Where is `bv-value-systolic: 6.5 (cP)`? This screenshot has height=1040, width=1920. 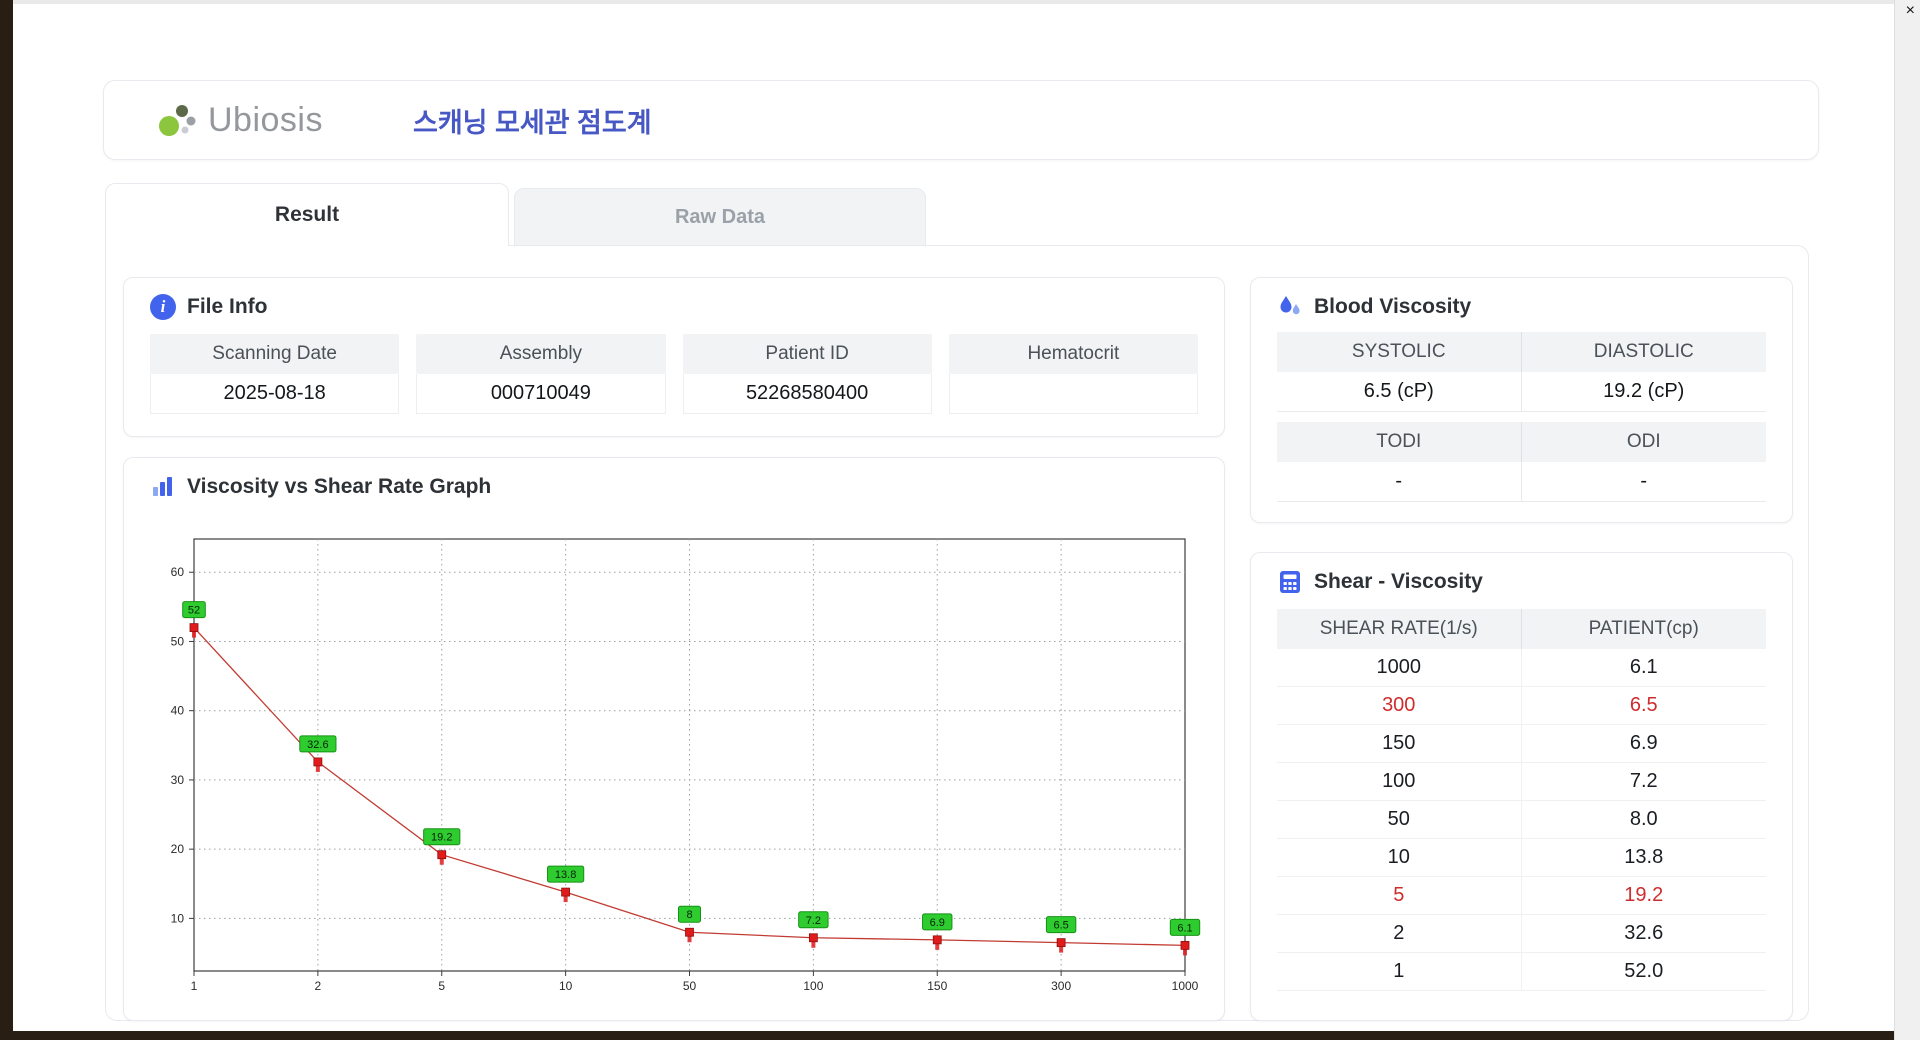
bv-value-systolic: 6.5 (cP) is located at coordinates (1399, 391).